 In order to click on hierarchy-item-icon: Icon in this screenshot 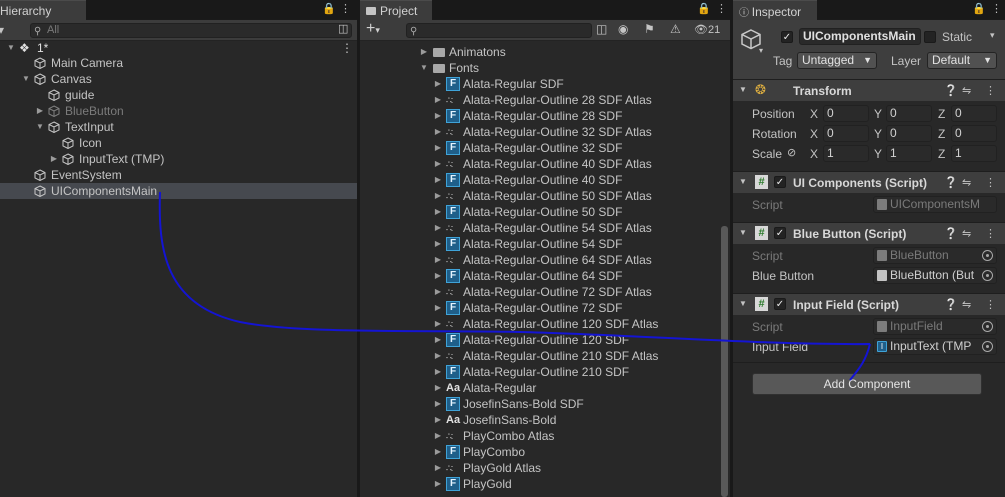, I will do `click(178, 143)`.